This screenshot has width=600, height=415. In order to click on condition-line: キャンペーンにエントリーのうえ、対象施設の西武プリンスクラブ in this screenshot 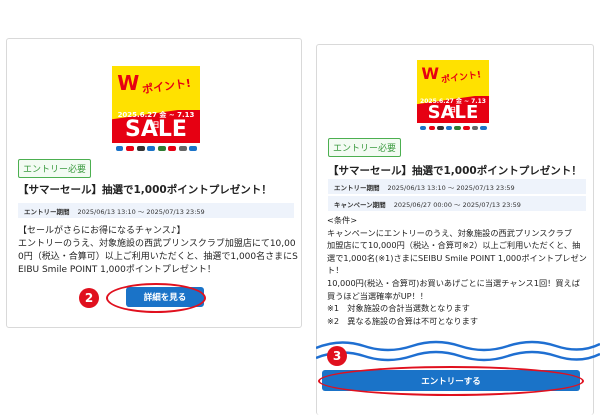, I will do `click(450, 232)`.